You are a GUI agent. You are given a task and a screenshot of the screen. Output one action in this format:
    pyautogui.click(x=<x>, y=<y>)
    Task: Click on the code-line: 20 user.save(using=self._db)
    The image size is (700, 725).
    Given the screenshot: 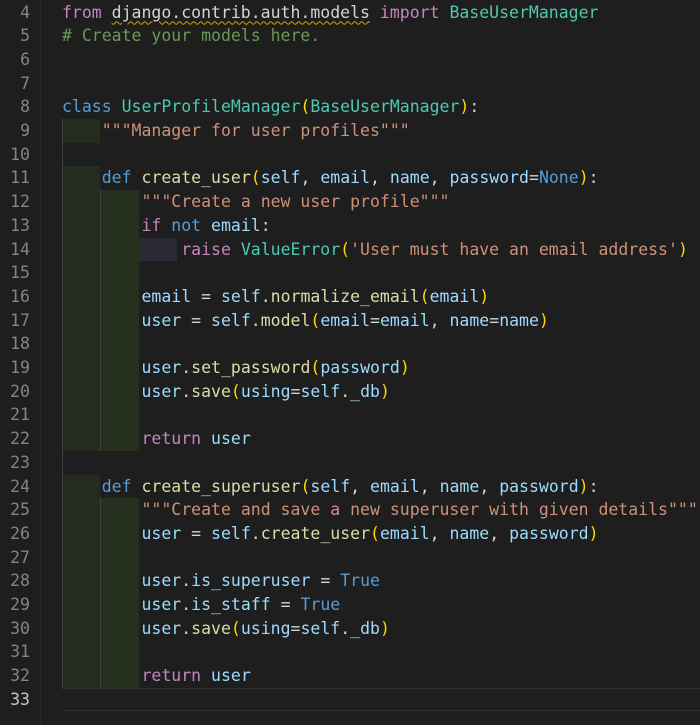 What is the action you would take?
    pyautogui.click(x=350, y=392)
    